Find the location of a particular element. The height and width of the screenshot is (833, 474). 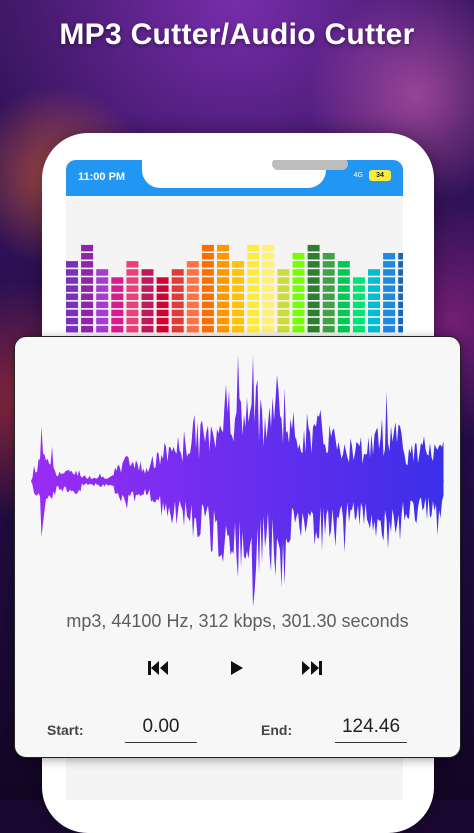

audio-info: mp3, 44100 Hz, 312 kbps, 301.30 seconds is located at coordinates (237, 621).